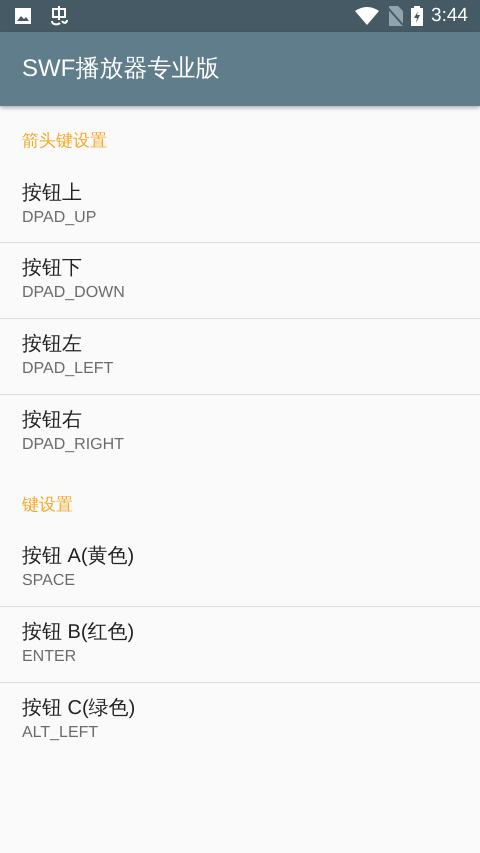 The width and height of the screenshot is (480, 853). Describe the element at coordinates (64, 140) in the screenshot. I see `category-header: 箭头键设置` at that location.